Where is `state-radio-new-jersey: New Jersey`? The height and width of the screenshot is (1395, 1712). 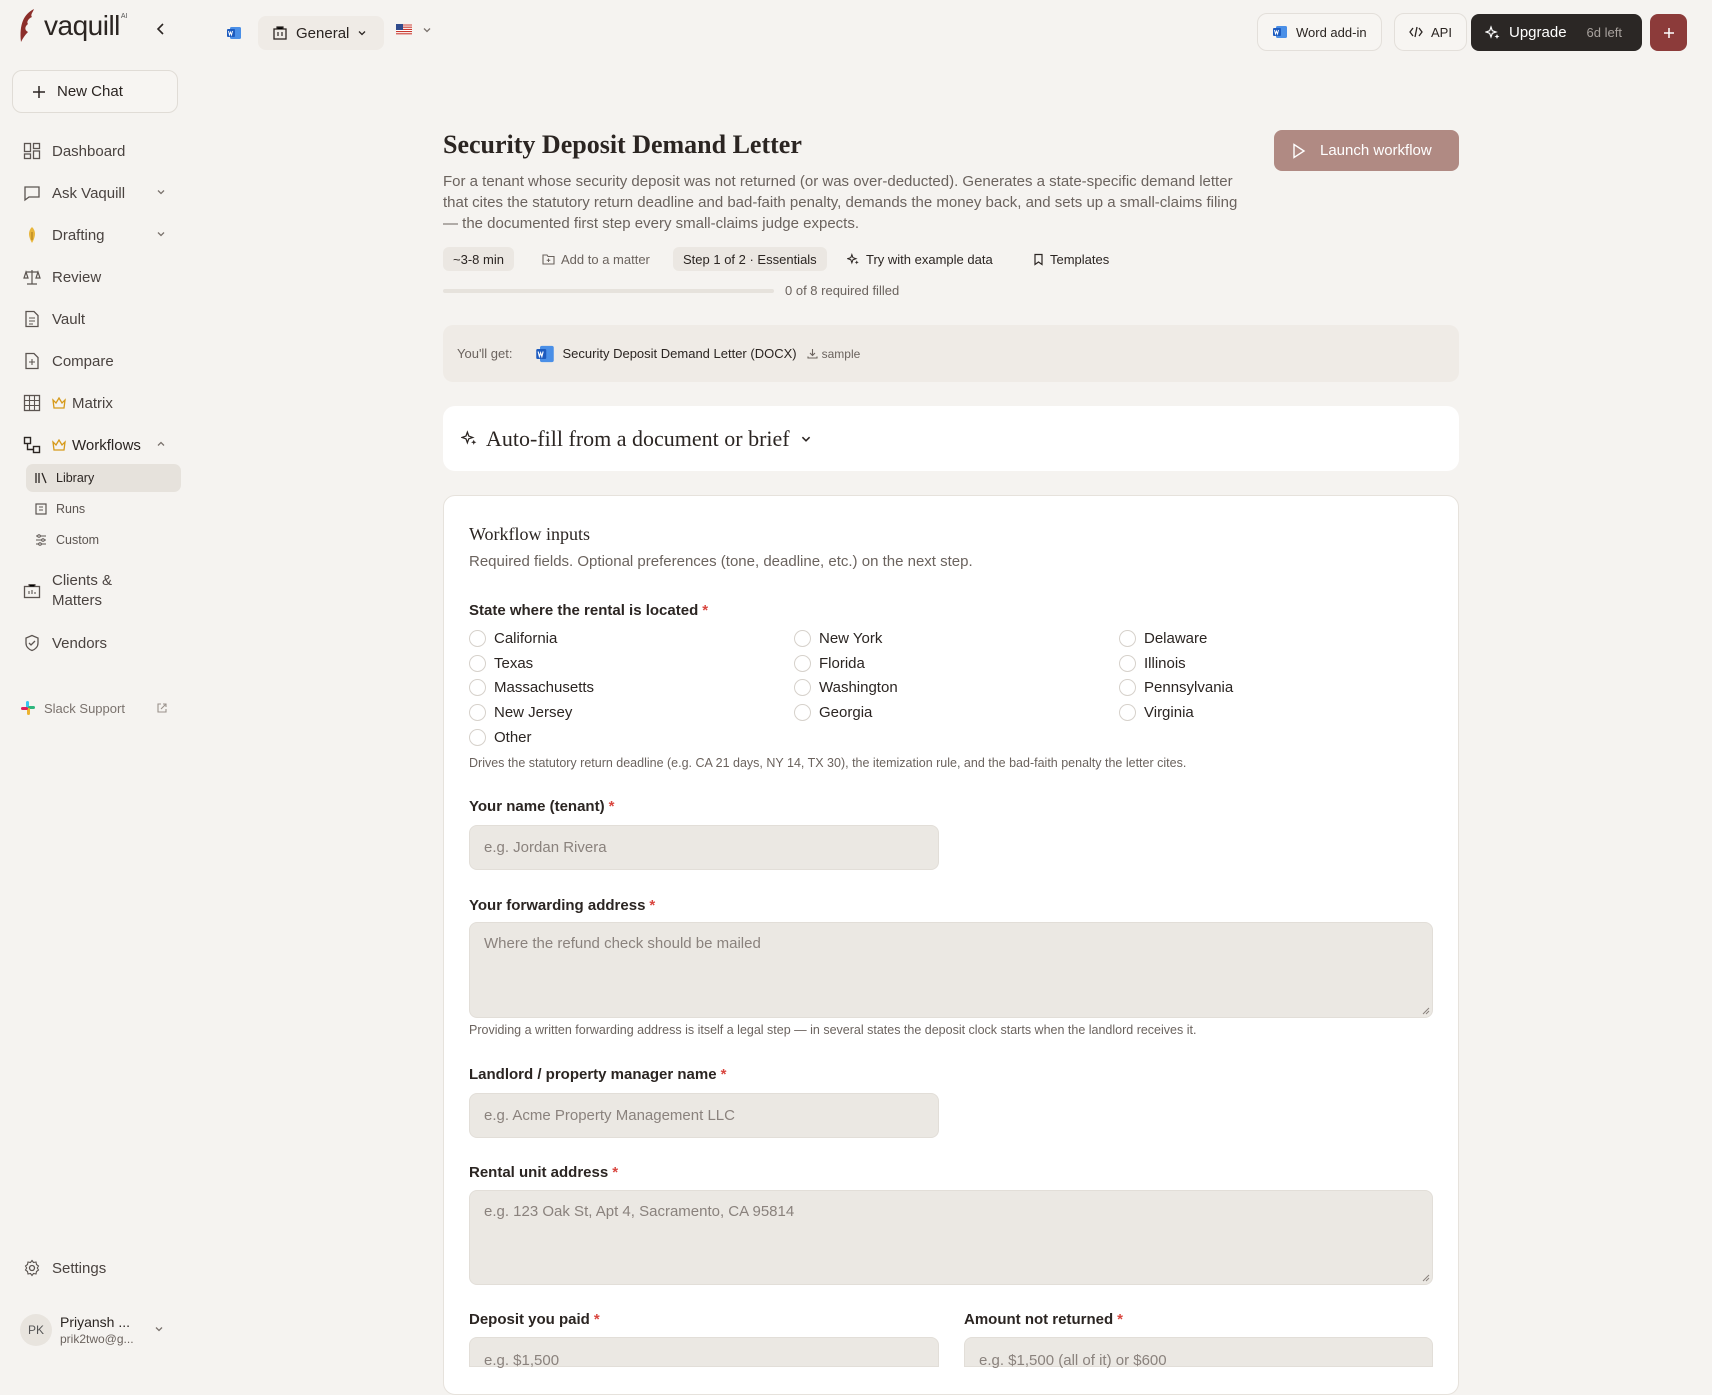 state-radio-new-jersey: New Jersey is located at coordinates (520, 712).